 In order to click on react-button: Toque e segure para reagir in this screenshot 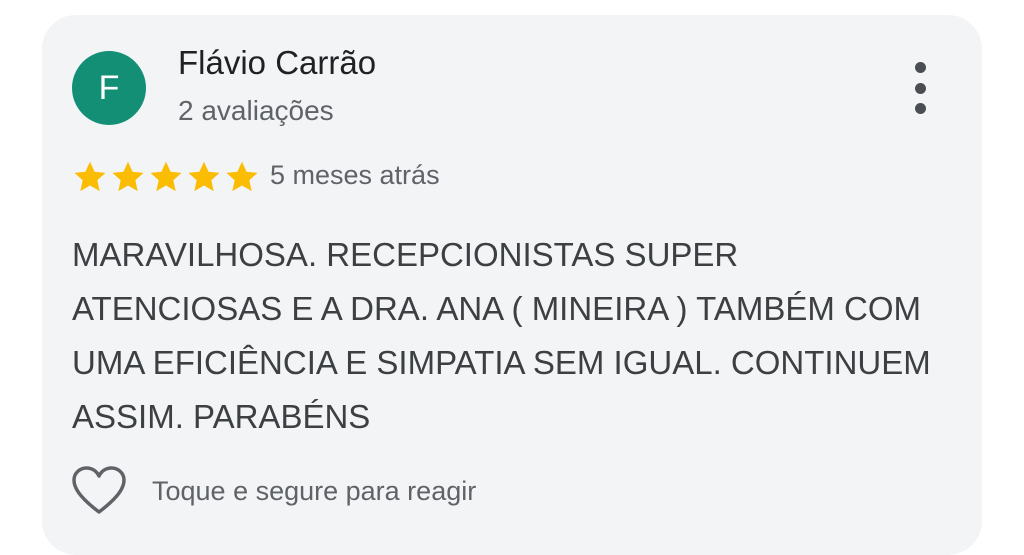, I will do `click(274, 491)`.